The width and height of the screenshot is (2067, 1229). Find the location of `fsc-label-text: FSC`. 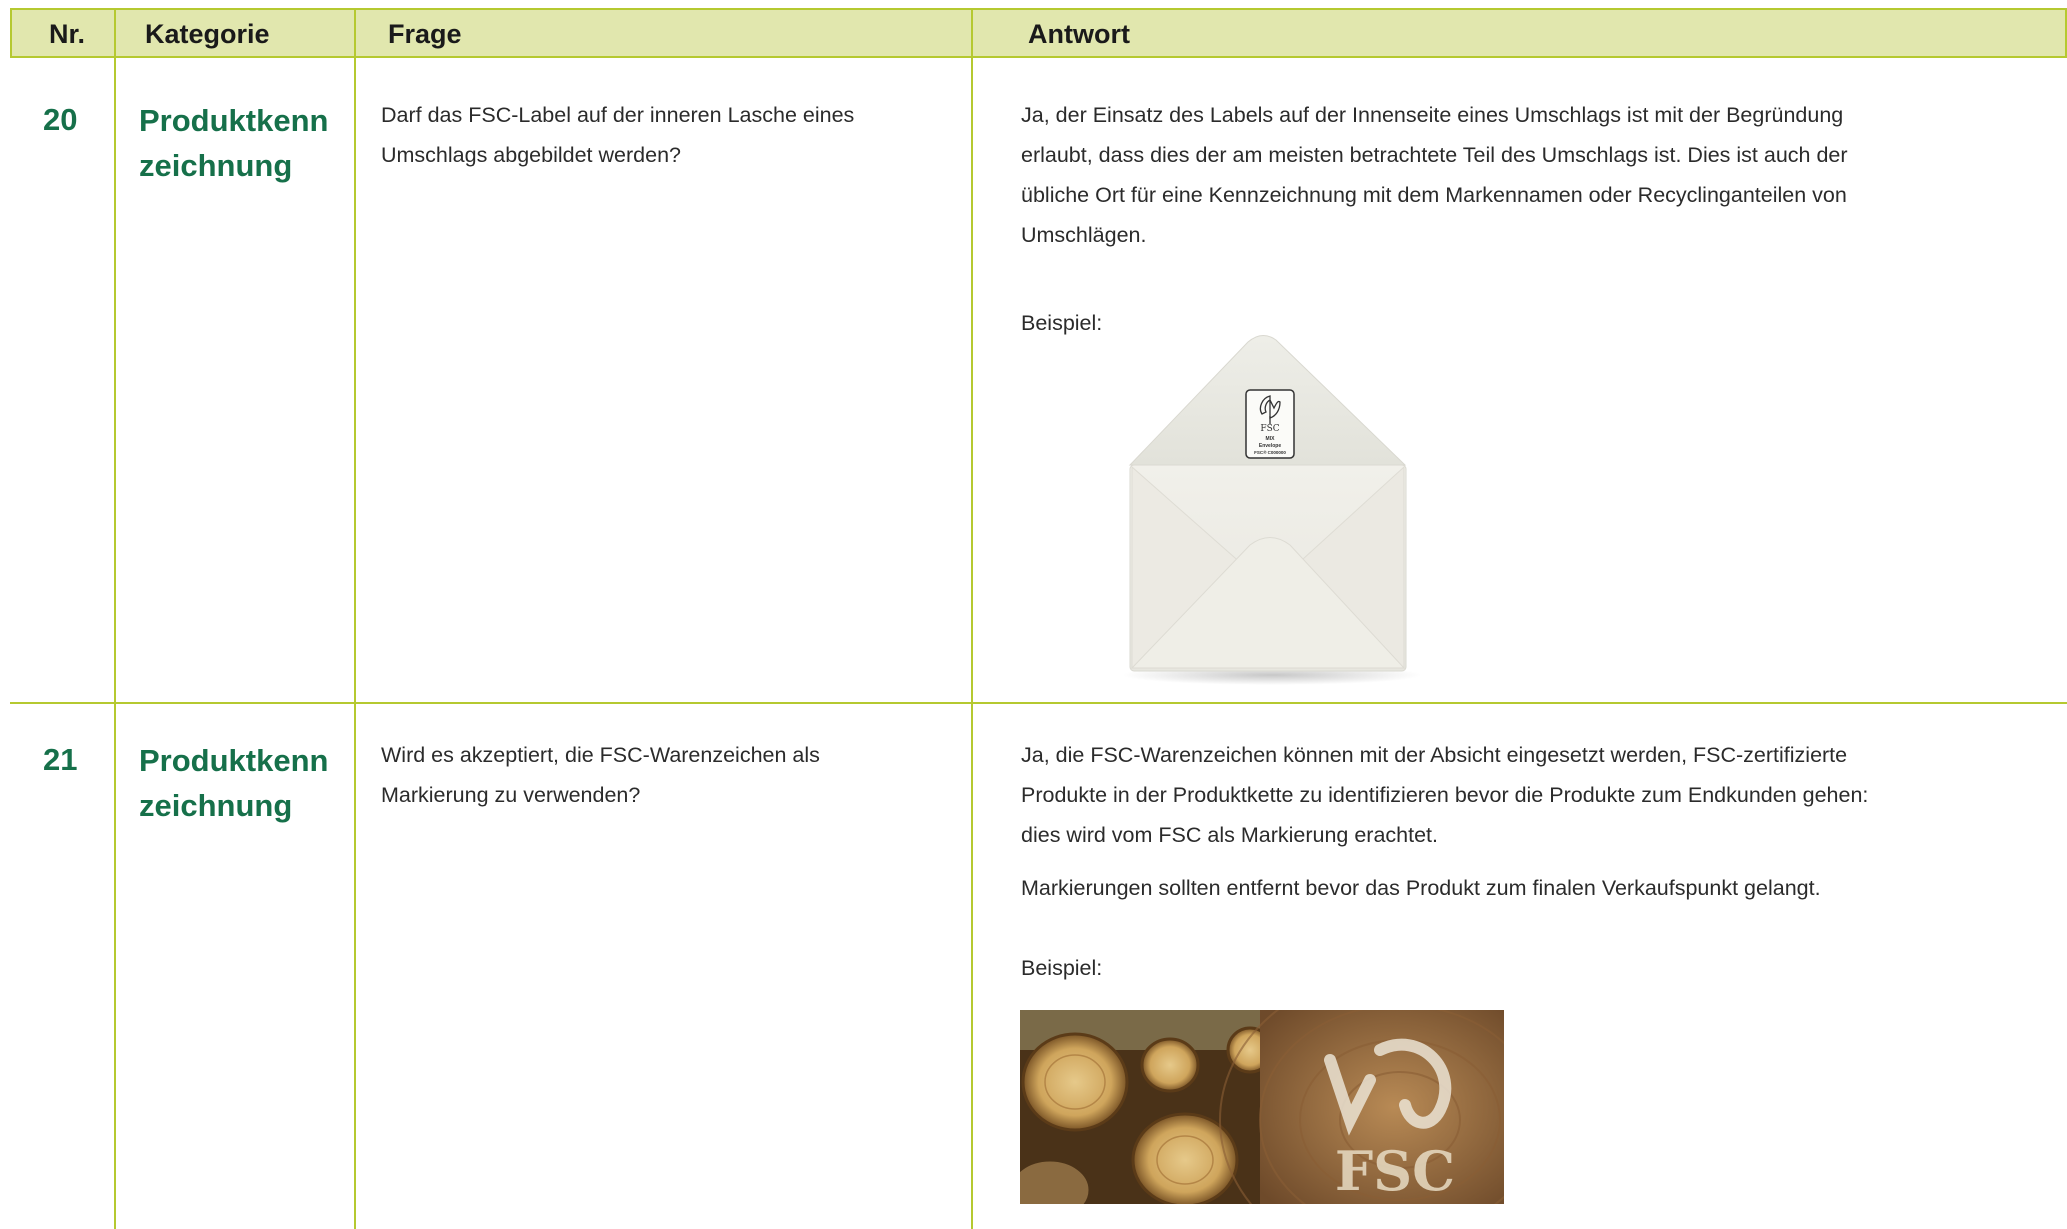

fsc-label-text: FSC is located at coordinates (1269, 429).